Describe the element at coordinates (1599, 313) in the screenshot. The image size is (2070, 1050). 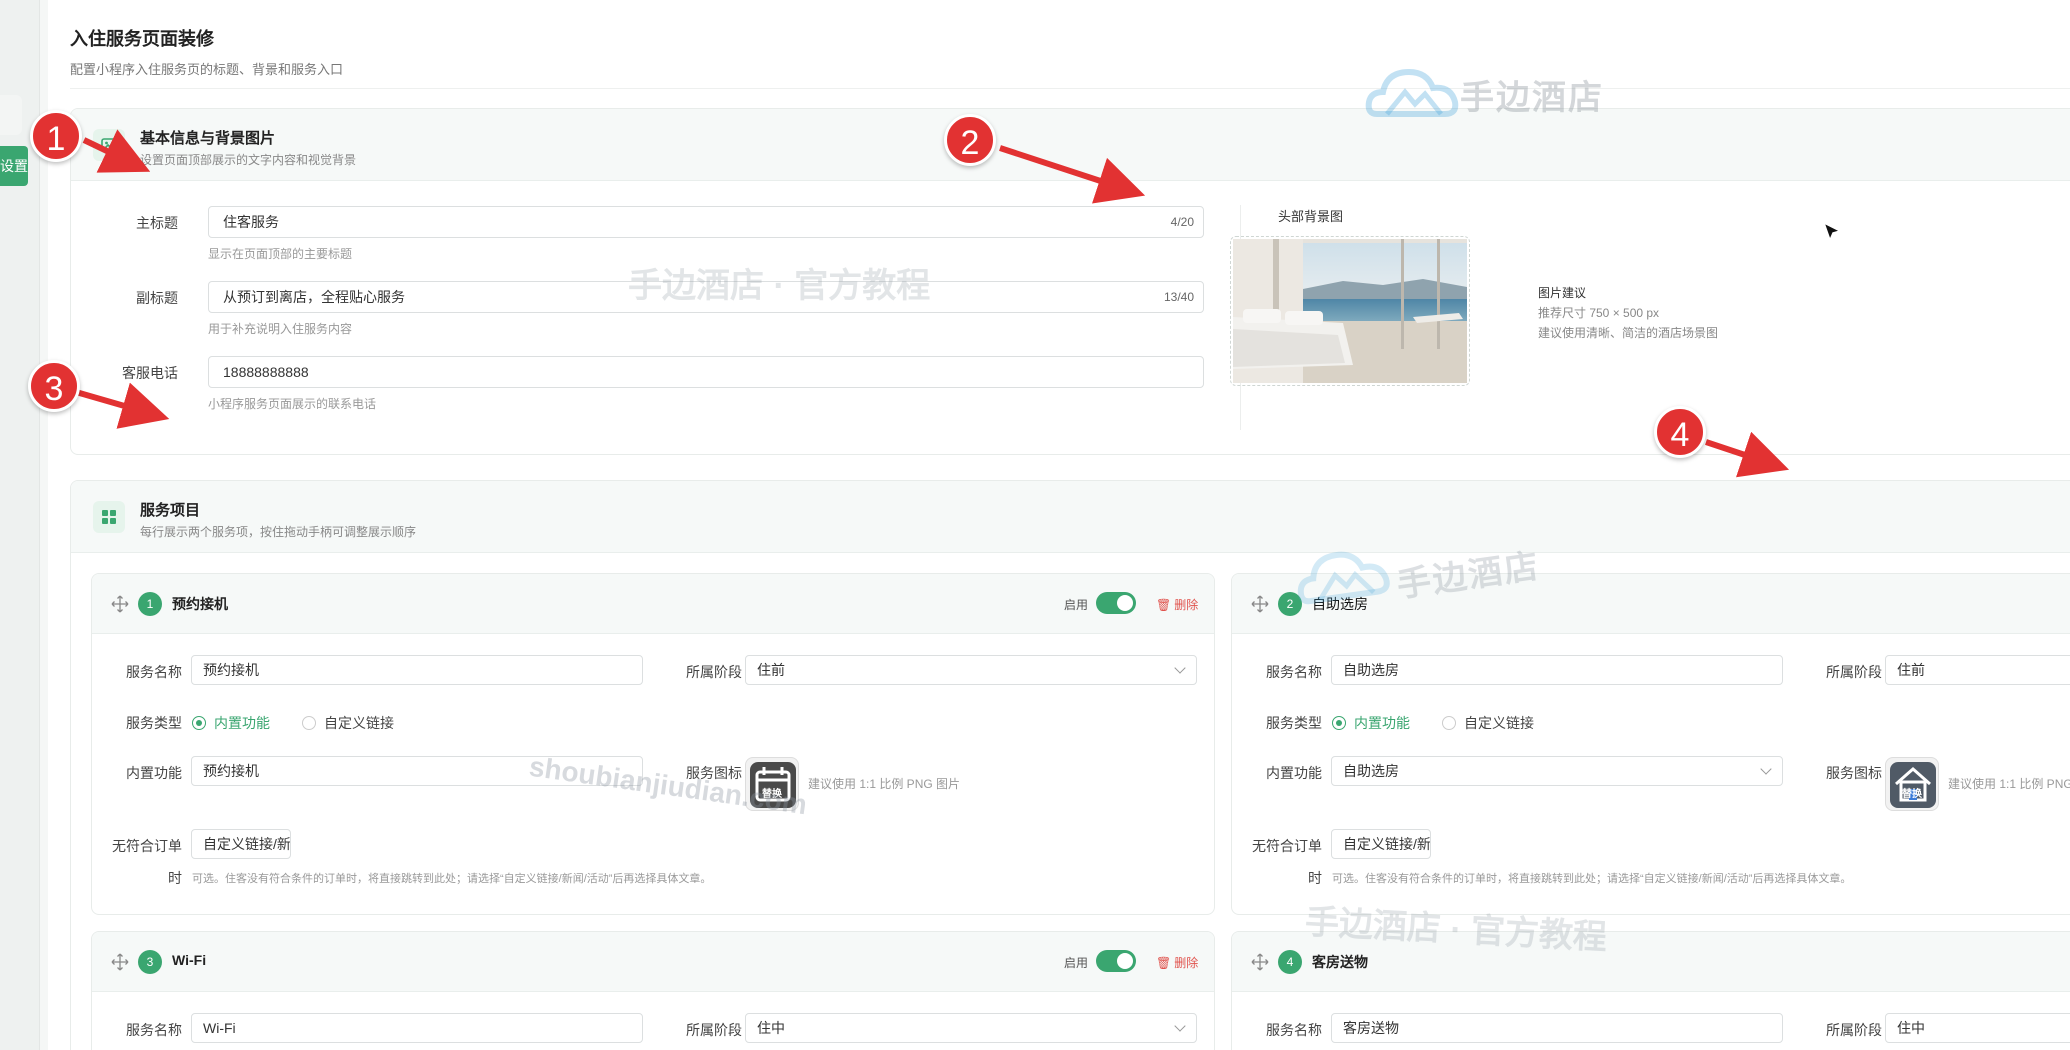
I see `image-tip-size: 推荐尺寸 750 × 500 px` at that location.